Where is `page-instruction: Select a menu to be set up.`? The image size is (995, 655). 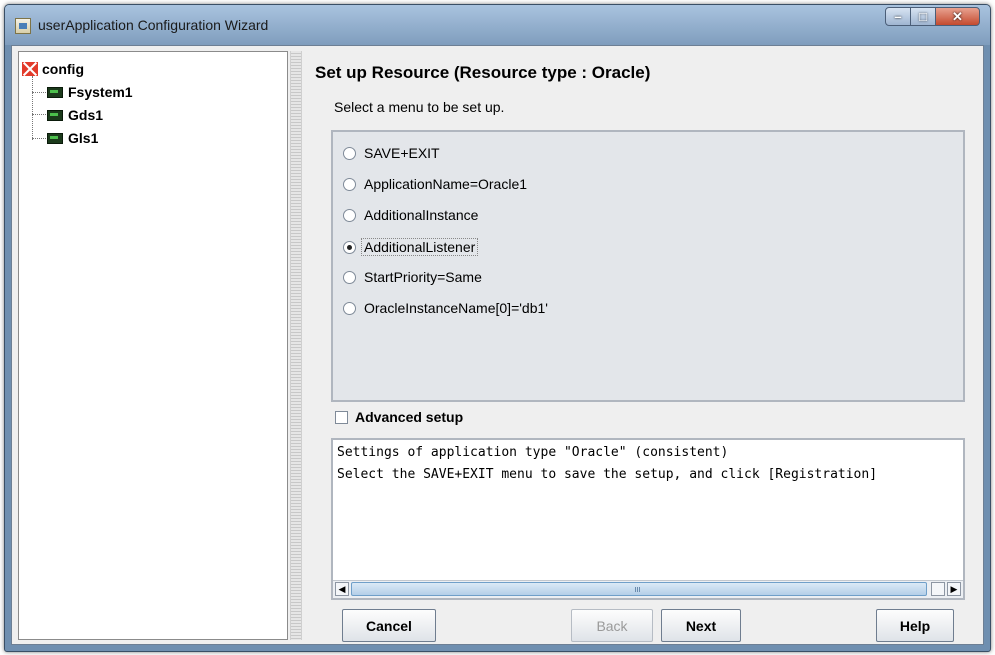 page-instruction: Select a menu to be set up. is located at coordinates (419, 107).